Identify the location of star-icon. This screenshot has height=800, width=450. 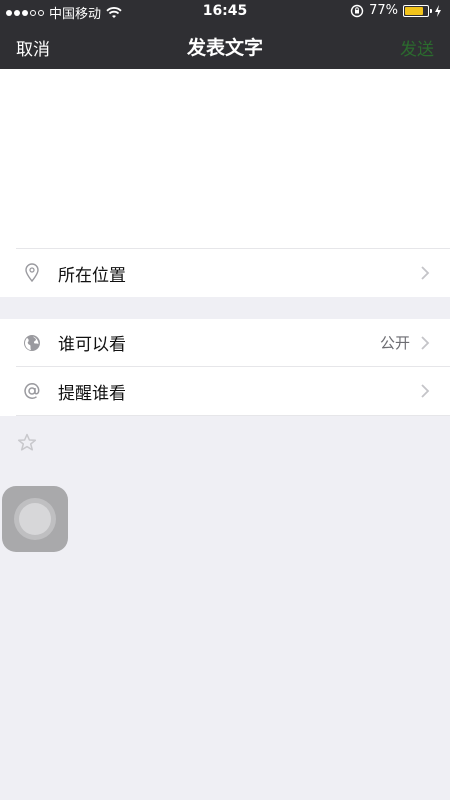
(27, 443).